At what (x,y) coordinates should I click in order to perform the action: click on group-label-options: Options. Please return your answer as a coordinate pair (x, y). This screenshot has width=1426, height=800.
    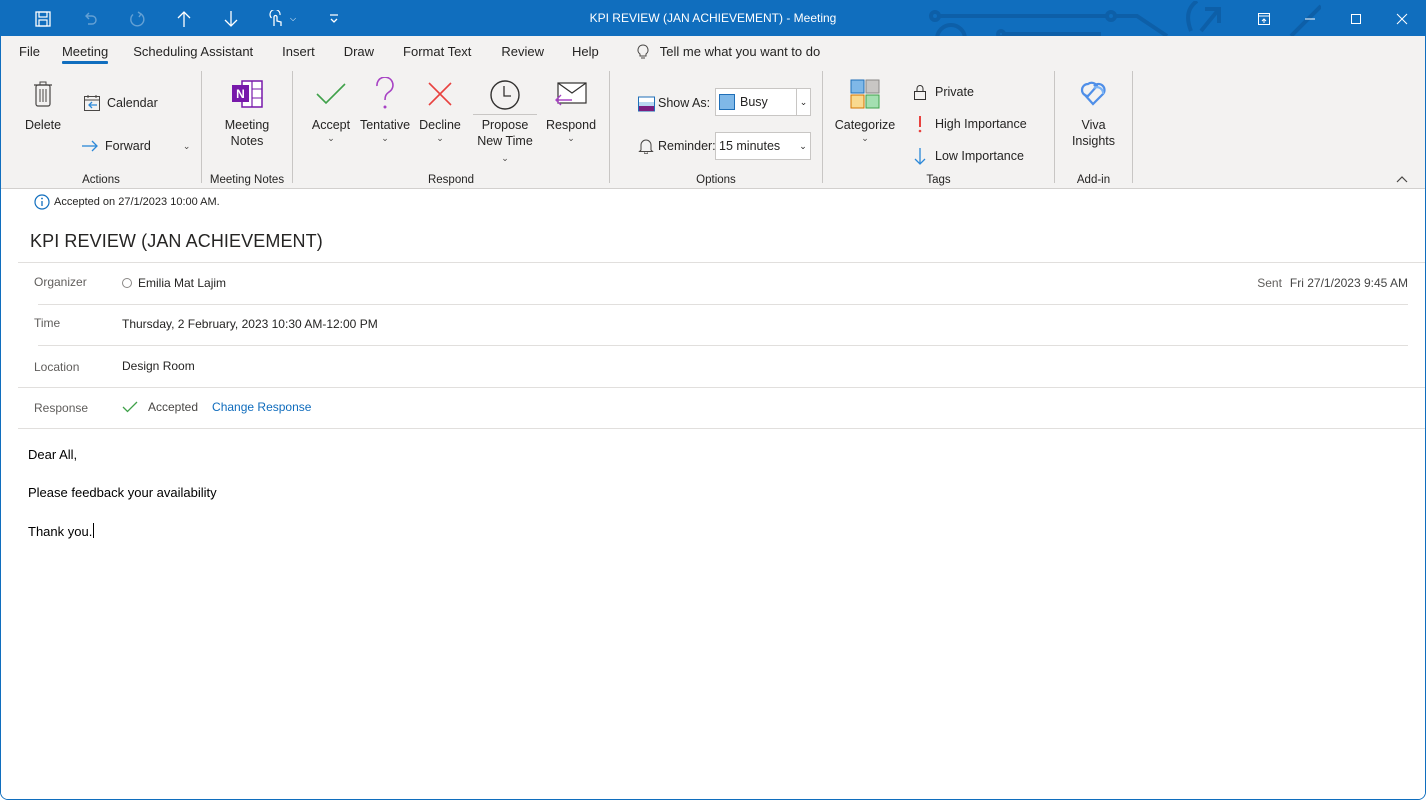
    Looking at the image, I should click on (716, 180).